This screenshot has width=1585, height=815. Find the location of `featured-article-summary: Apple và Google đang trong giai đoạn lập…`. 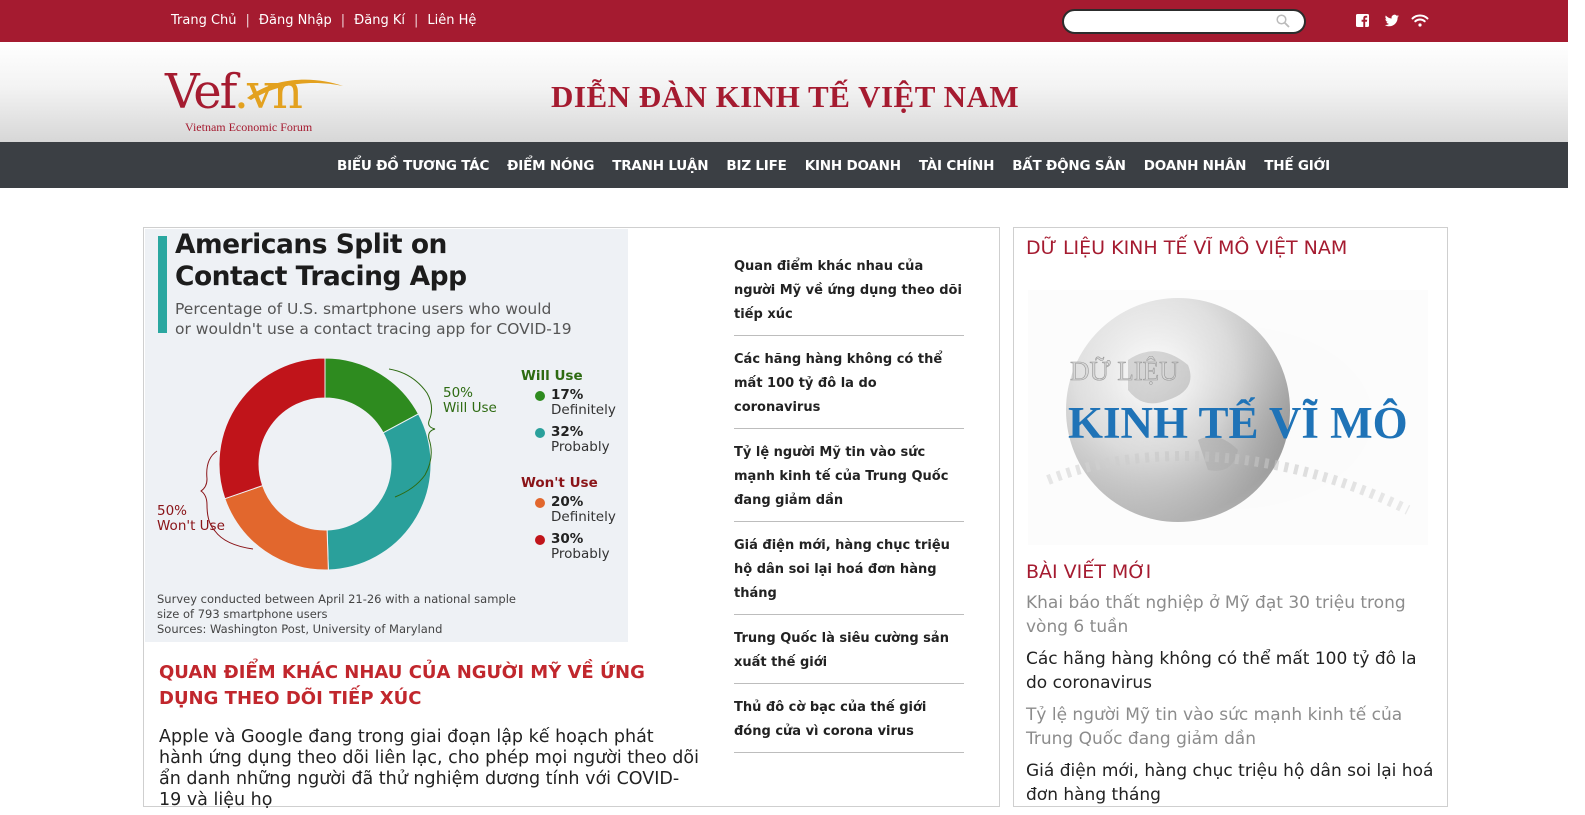

featured-article-summary: Apple và Google đang trong giai đoạn lập… is located at coordinates (429, 768).